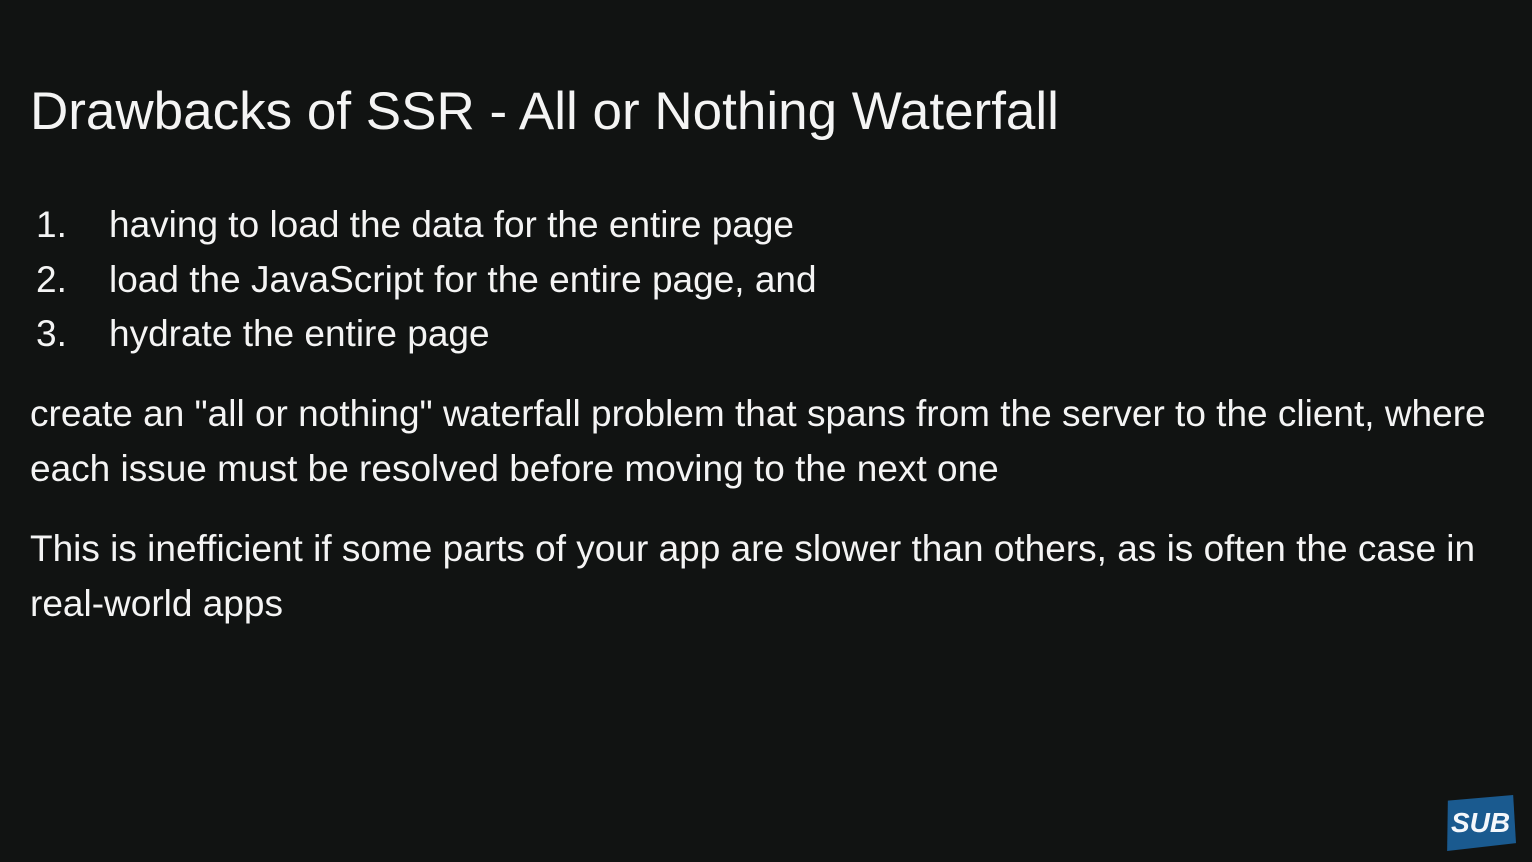 This screenshot has width=1532, height=862. What do you see at coordinates (51, 225) in the screenshot?
I see `list-item-number: 1.` at bounding box center [51, 225].